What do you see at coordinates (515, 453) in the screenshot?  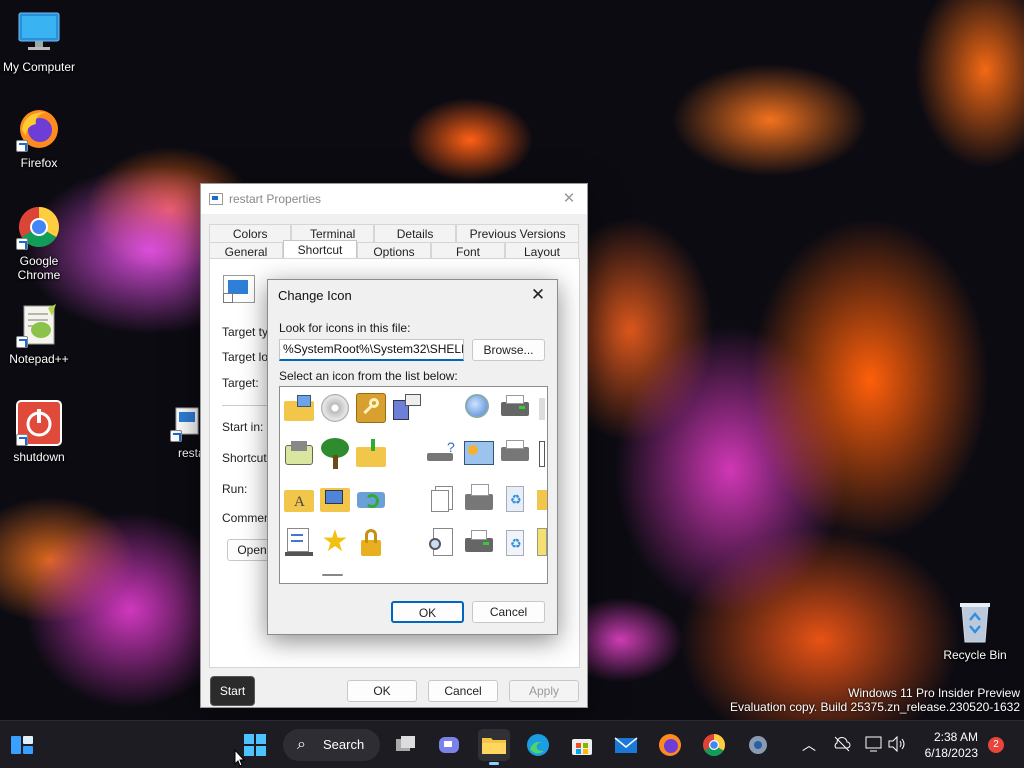 I see `printer-network-icon` at bounding box center [515, 453].